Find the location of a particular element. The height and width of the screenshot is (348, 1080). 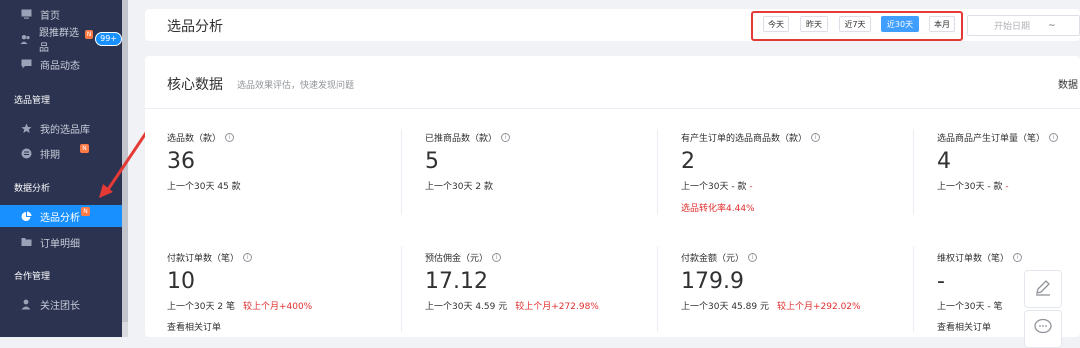

range-30days-button: 近30天 is located at coordinates (900, 24).